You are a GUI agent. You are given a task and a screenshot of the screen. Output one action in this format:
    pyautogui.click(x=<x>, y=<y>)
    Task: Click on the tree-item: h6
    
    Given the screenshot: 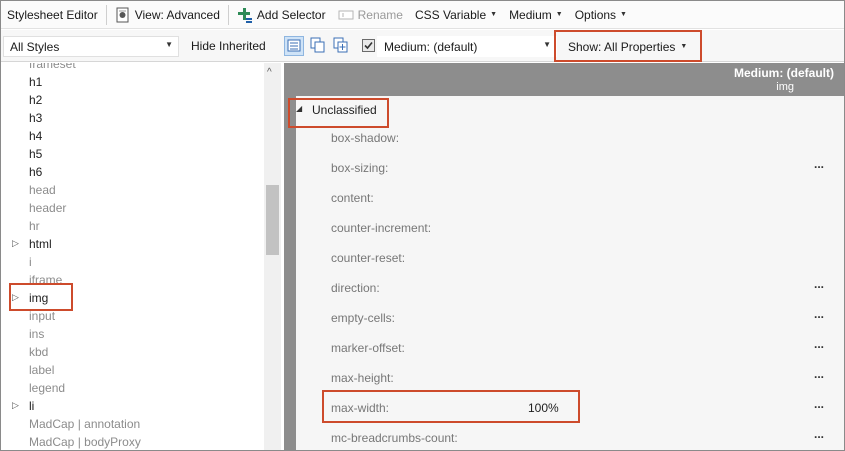 What is the action you would take?
    pyautogui.click(x=132, y=172)
    